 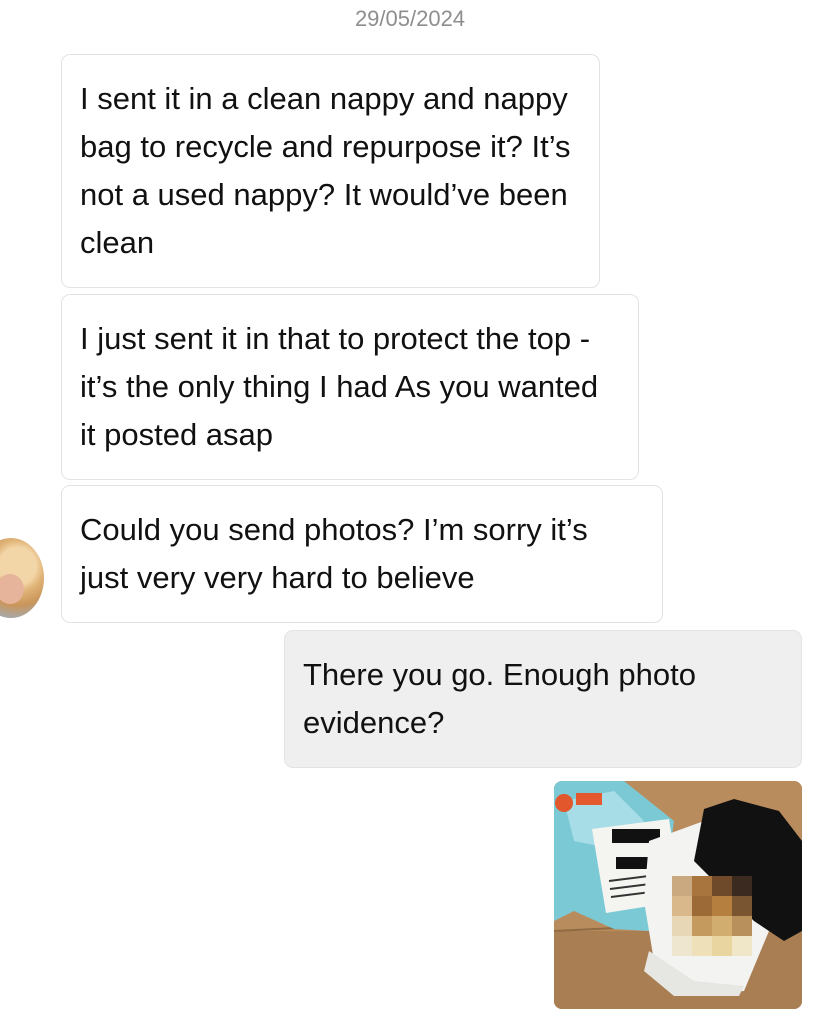 I want to click on photo-attachment, so click(x=678, y=895).